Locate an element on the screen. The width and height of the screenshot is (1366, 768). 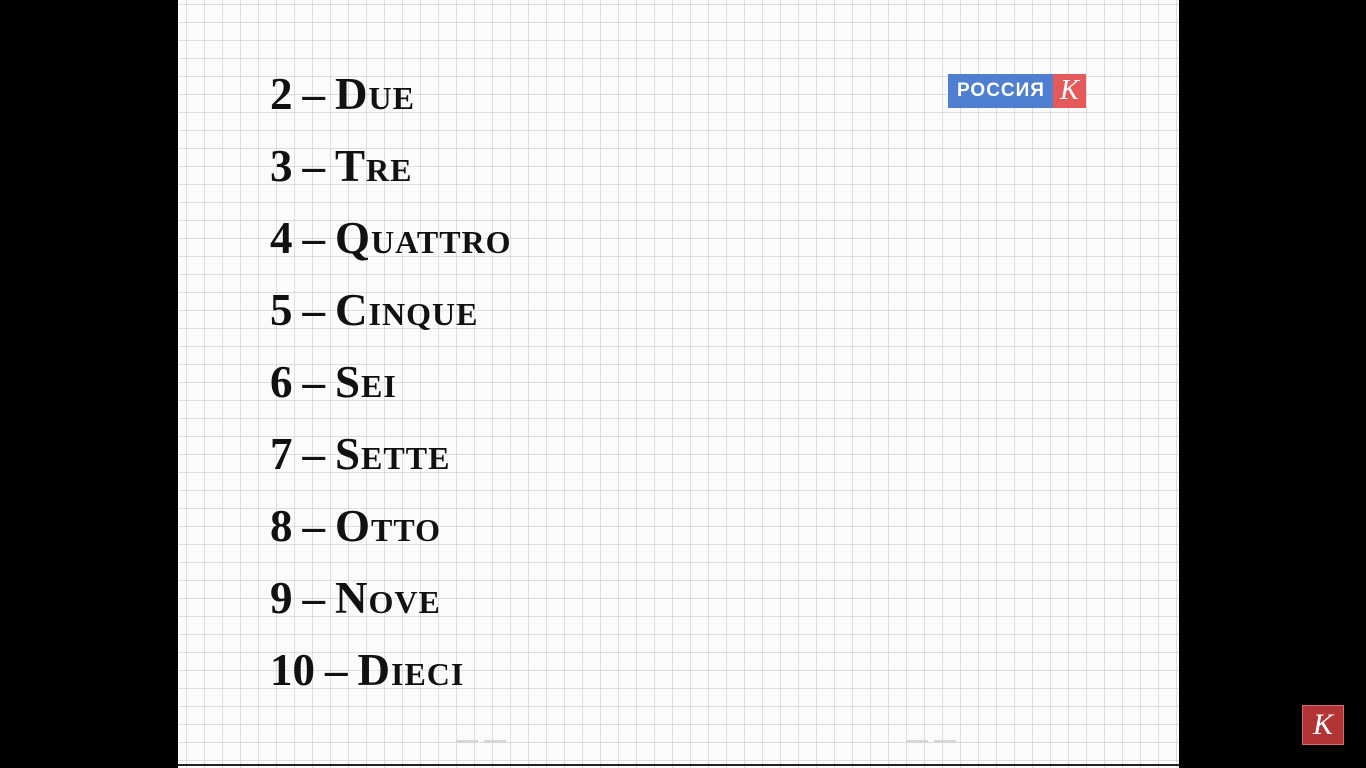
list-item: 9– Nove is located at coordinates (391, 612).